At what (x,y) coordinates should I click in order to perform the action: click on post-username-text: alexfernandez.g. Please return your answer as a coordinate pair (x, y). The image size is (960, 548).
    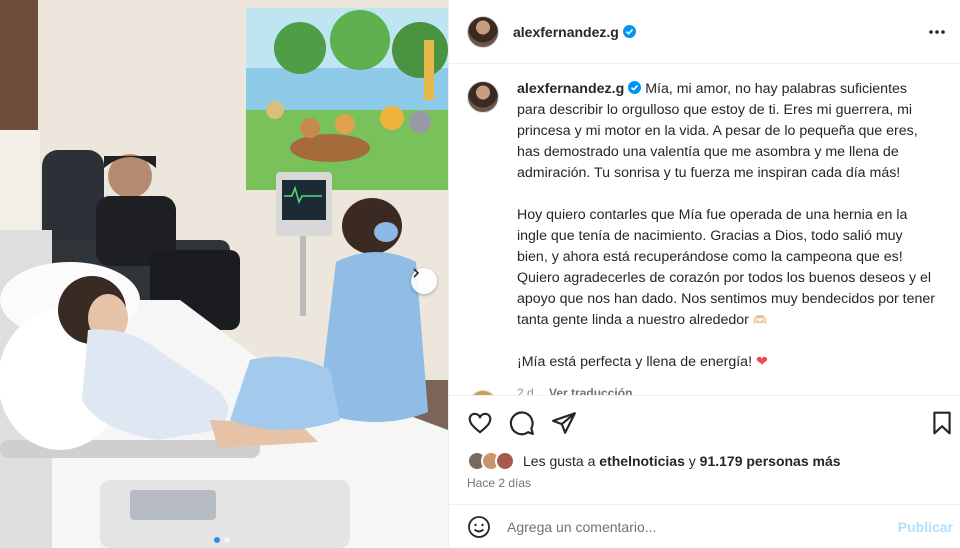
    Looking at the image, I should click on (566, 32).